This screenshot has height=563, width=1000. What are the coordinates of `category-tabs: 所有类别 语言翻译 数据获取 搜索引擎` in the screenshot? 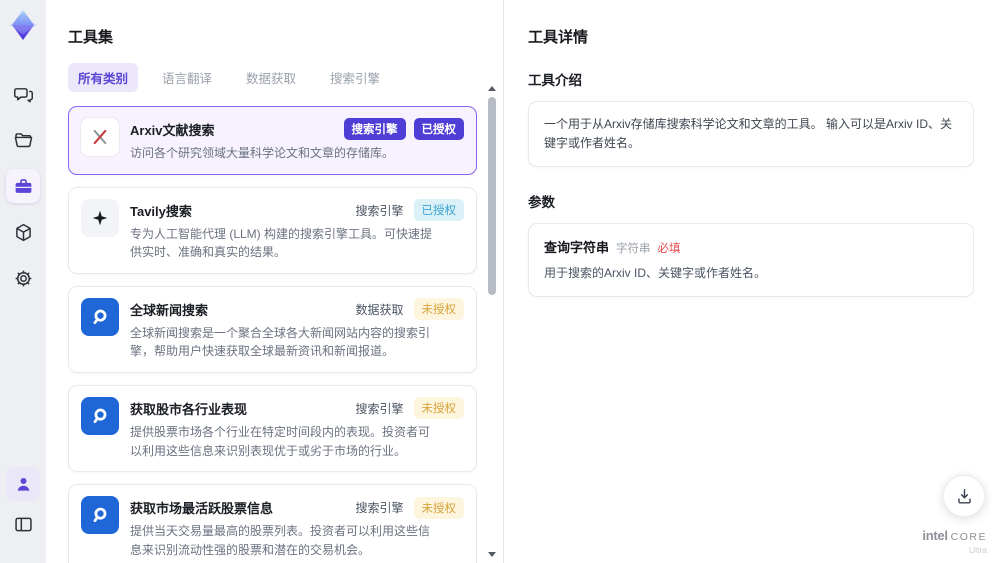 It's located at (272, 77).